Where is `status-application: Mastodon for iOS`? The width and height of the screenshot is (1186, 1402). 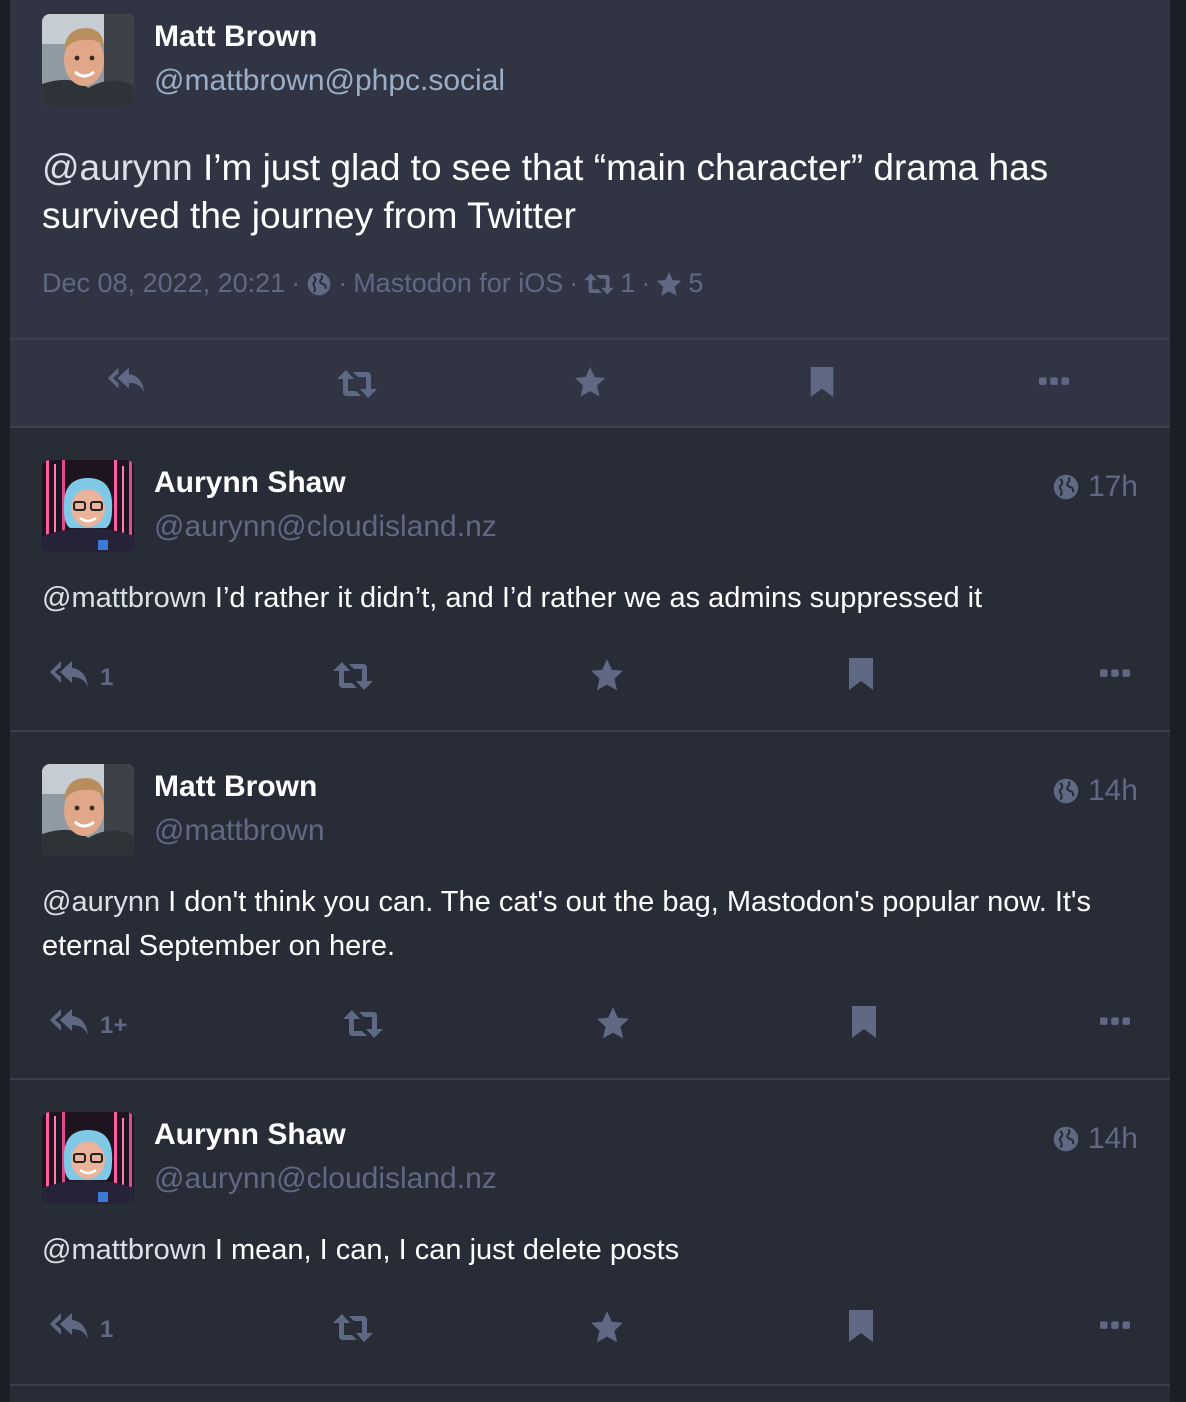 status-application: Mastodon for iOS is located at coordinates (458, 283).